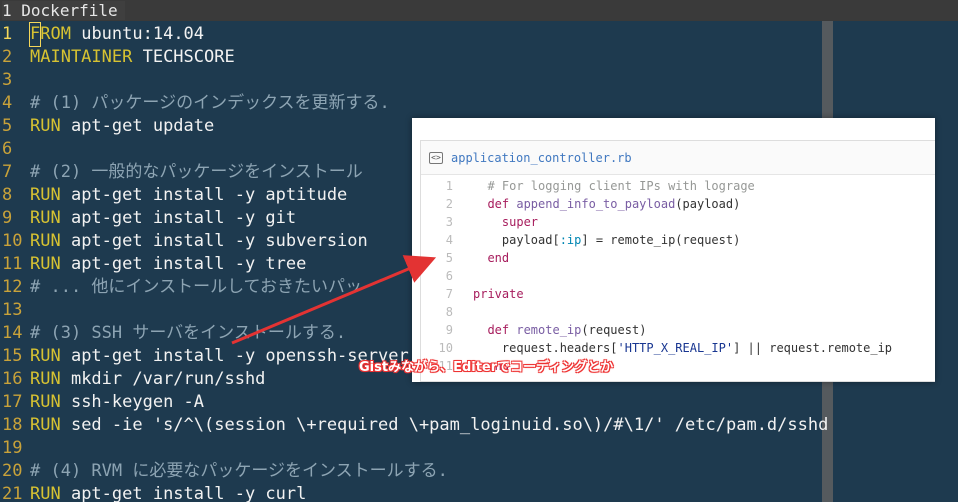  Describe the element at coordinates (196, 287) in the screenshot. I see `code-comment: # ... 他にインストールしておきたいパッ` at that location.